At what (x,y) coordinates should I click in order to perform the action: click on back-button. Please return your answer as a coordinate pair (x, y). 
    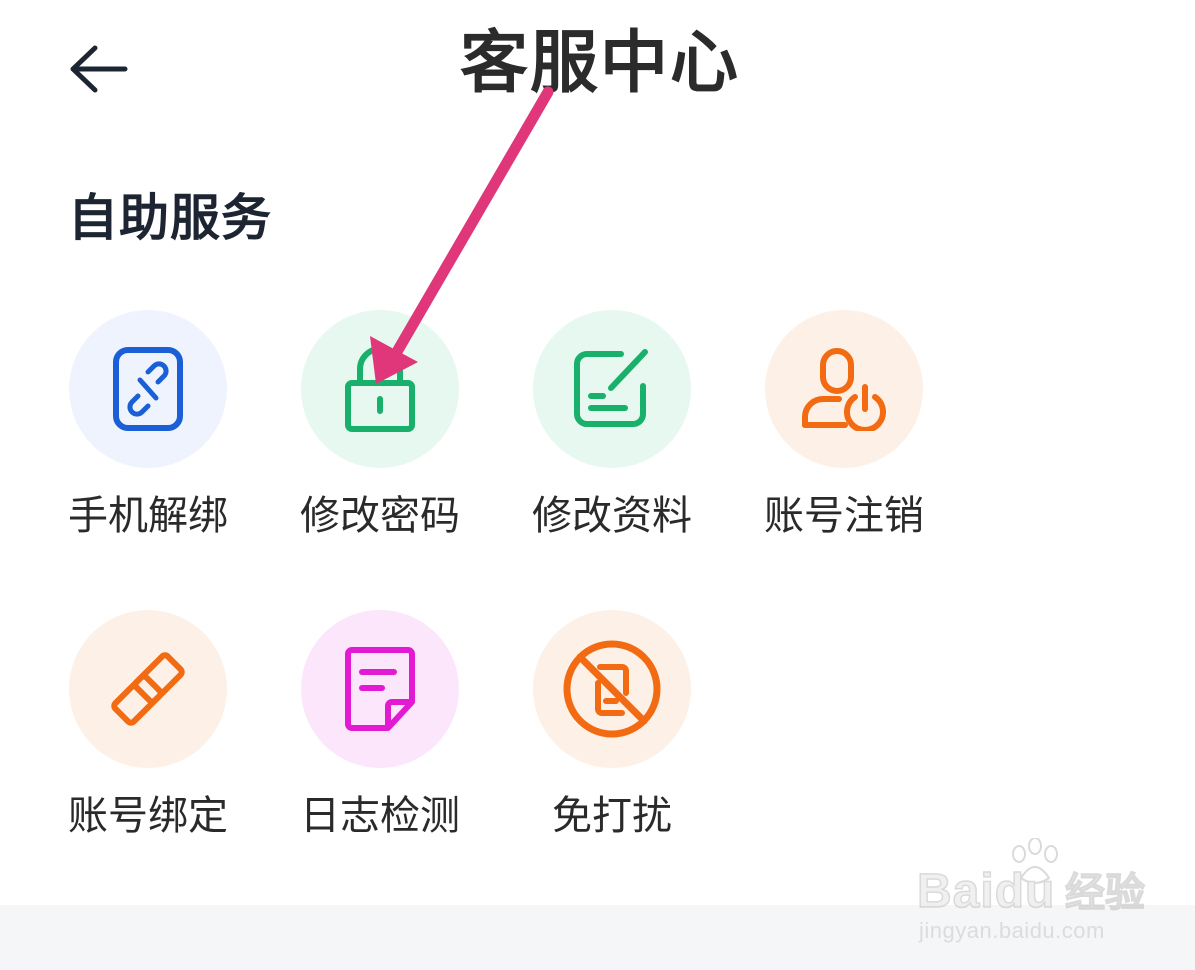
    Looking at the image, I should click on (98, 69).